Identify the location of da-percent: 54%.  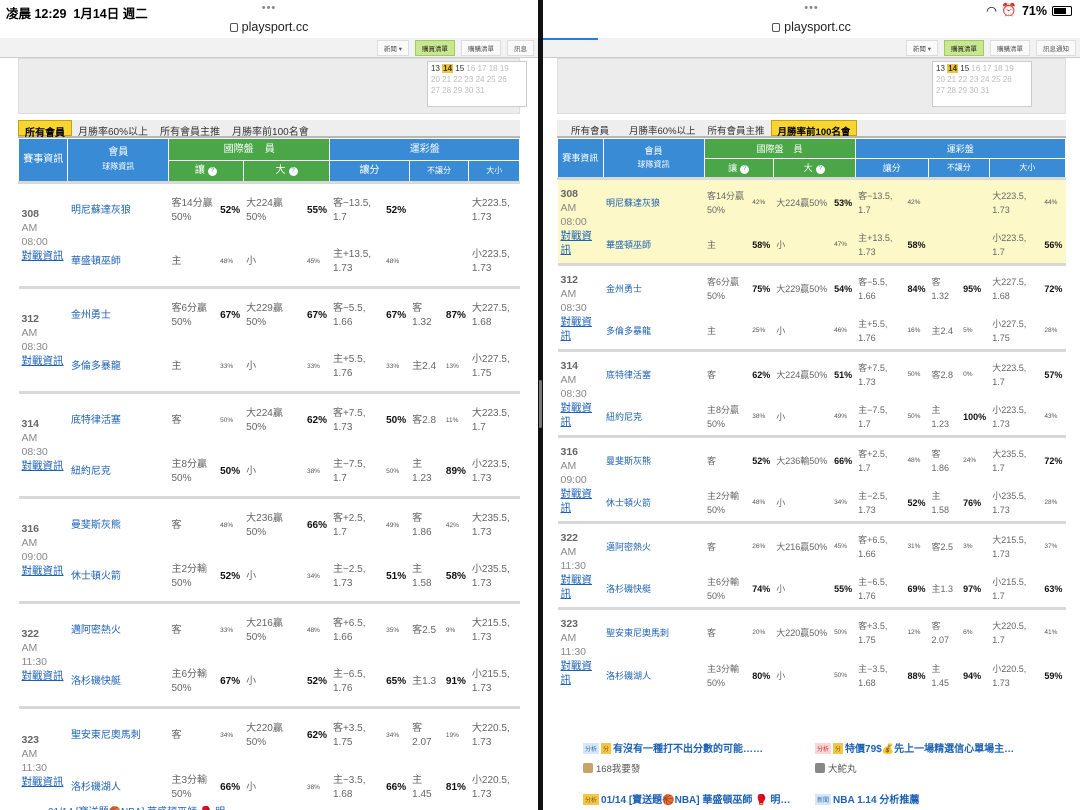
(843, 288).